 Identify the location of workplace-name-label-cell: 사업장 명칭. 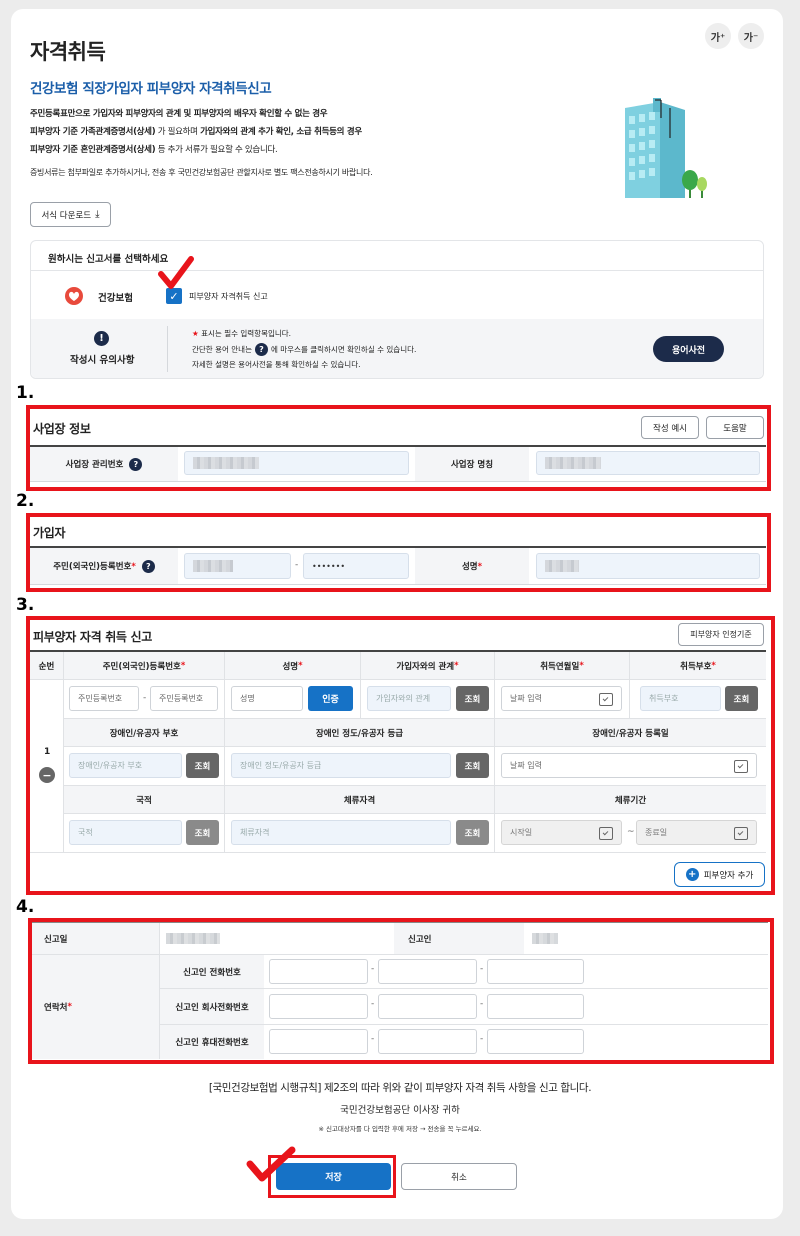
(472, 464).